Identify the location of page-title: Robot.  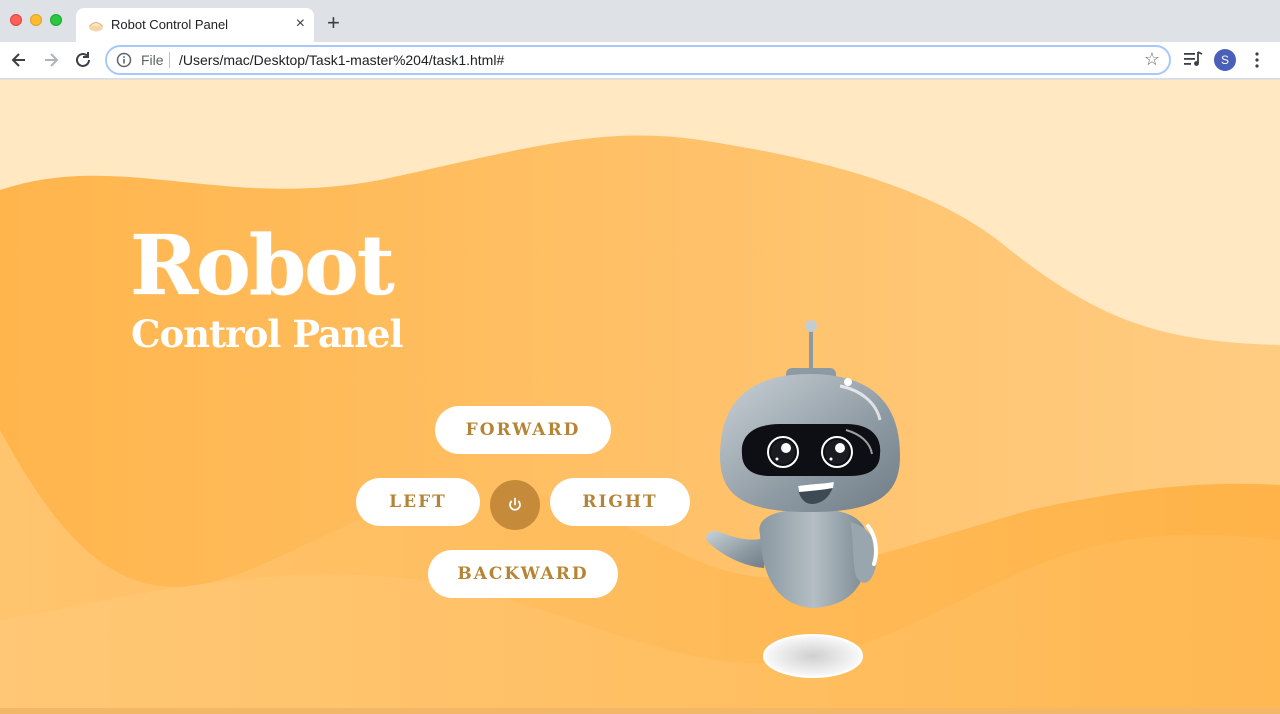
(262, 266).